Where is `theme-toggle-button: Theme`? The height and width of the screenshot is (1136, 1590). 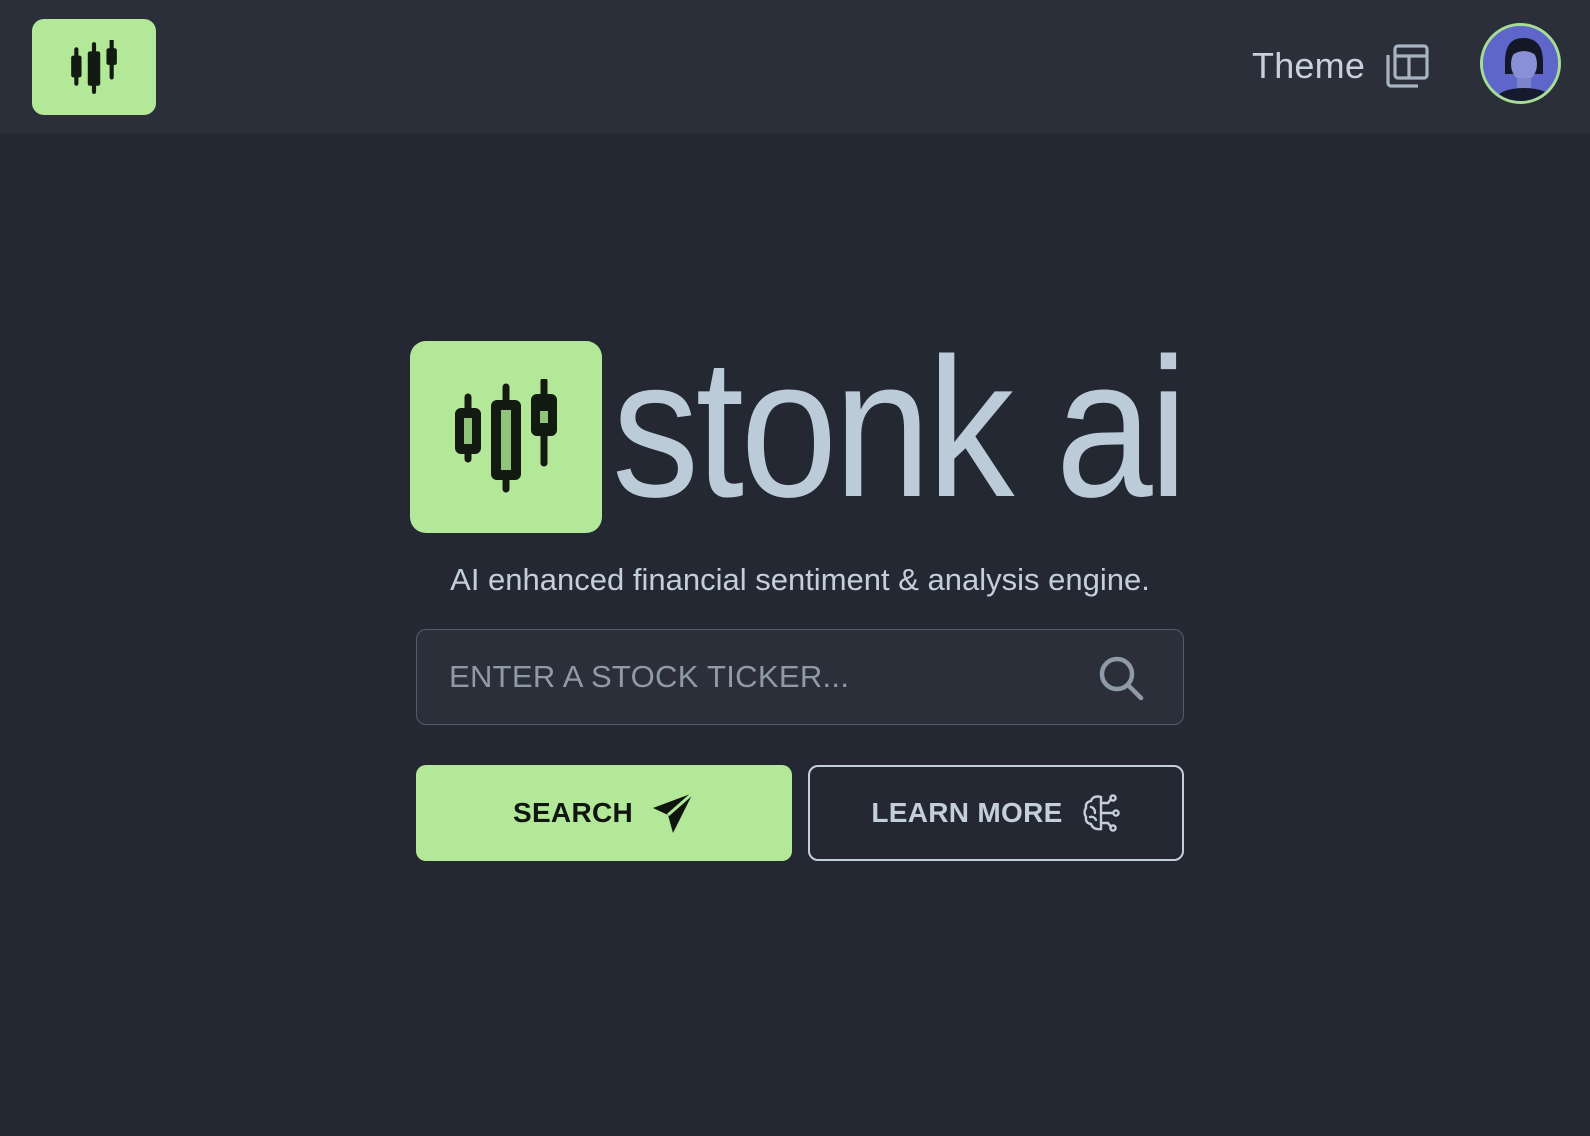
theme-toggle-button: Theme is located at coordinates (1344, 66).